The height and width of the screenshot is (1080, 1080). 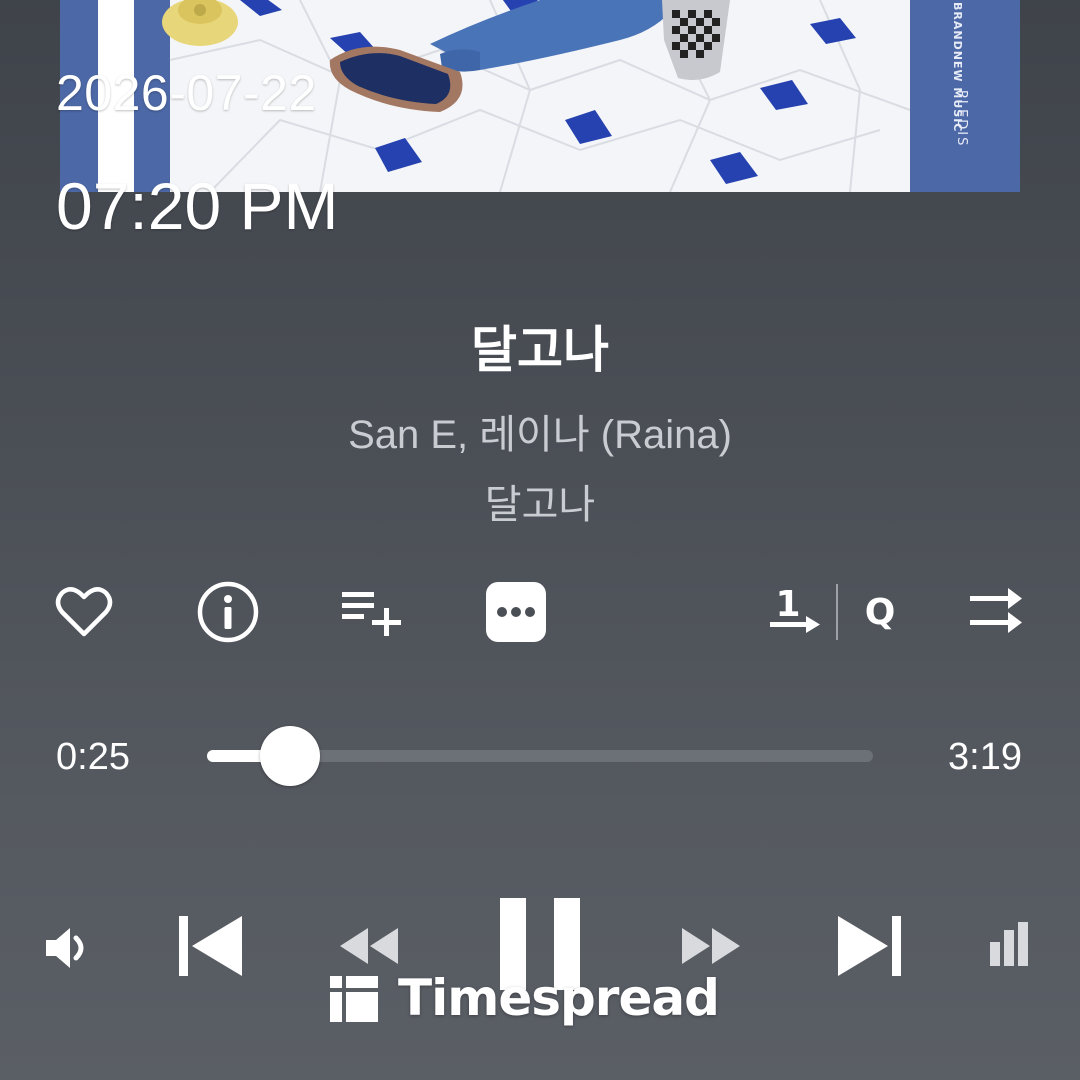 I want to click on watermark-text: Timespread, so click(x=559, y=998).